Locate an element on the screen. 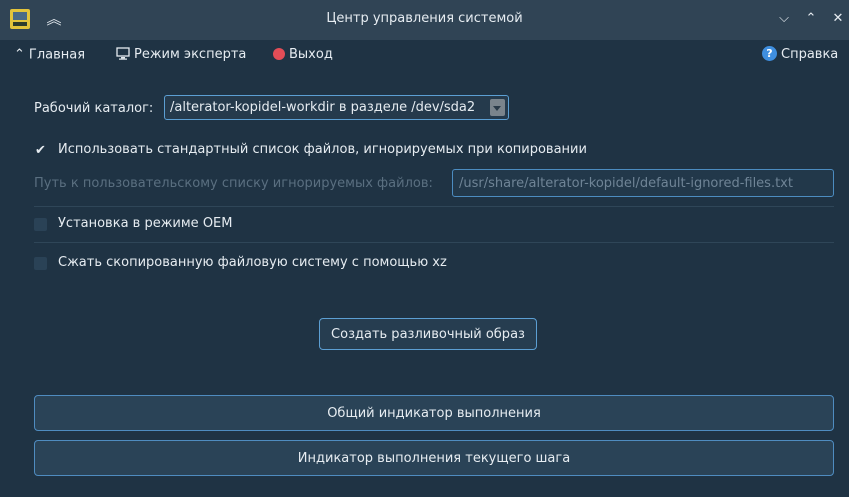  expert-mode-button: Режим эксперта is located at coordinates (181, 55).